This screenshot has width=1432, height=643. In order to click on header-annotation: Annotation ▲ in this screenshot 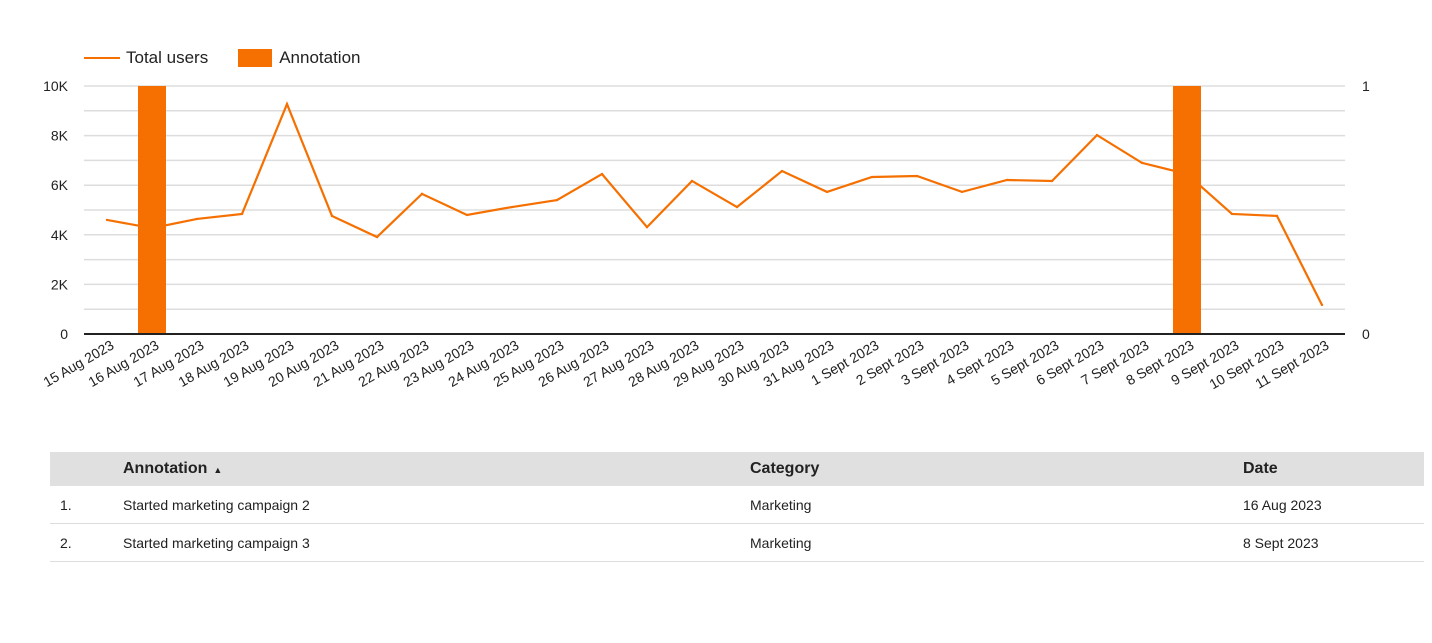, I will do `click(435, 469)`.